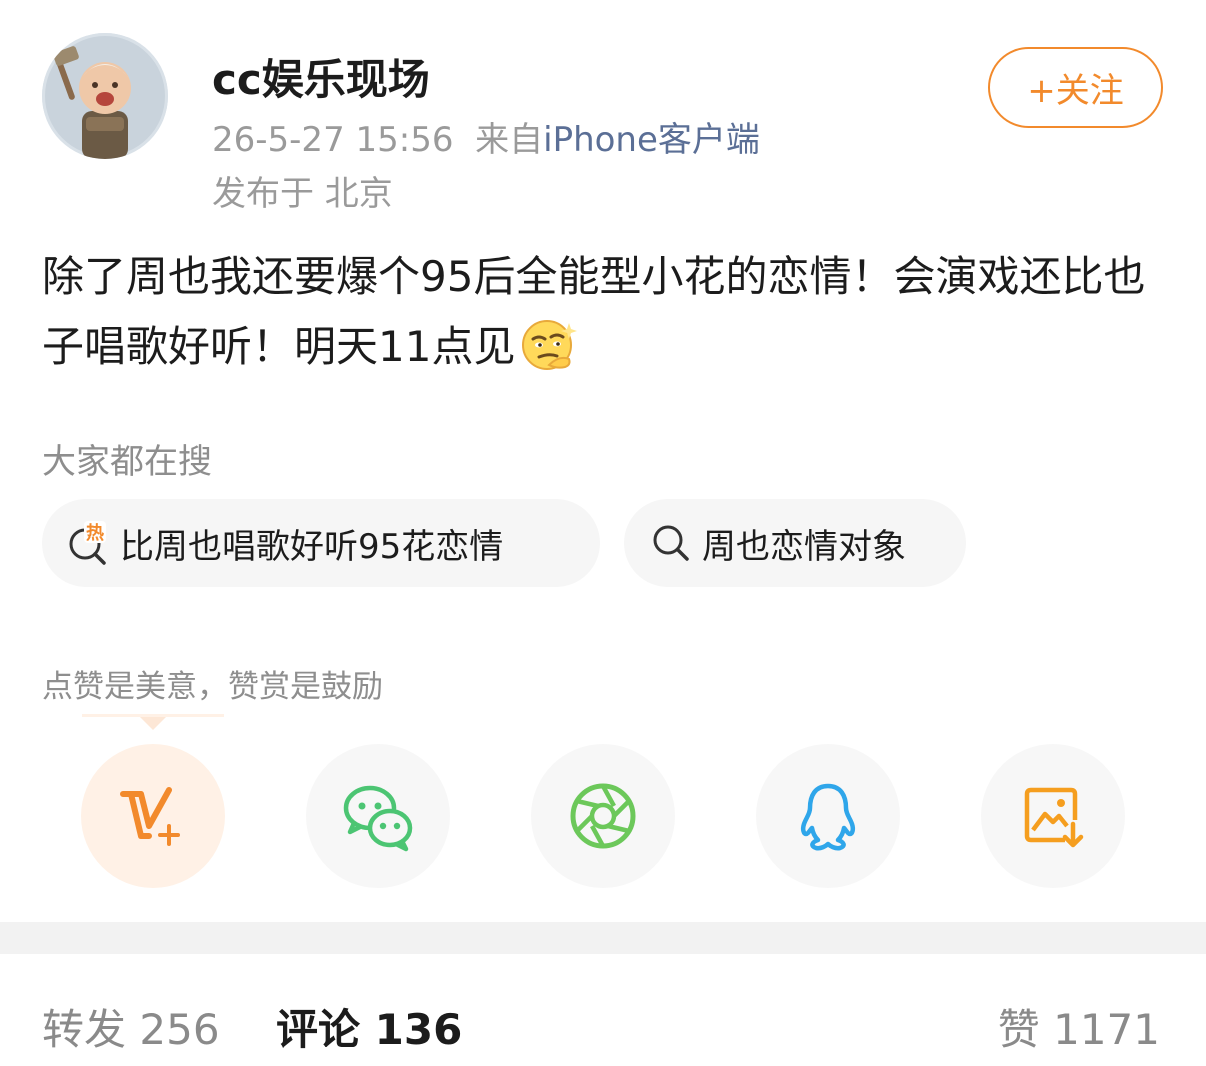 The height and width of the screenshot is (1066, 1206). What do you see at coordinates (333, 140) in the screenshot?
I see `post-timestamp: 26-5-27 15:56` at bounding box center [333, 140].